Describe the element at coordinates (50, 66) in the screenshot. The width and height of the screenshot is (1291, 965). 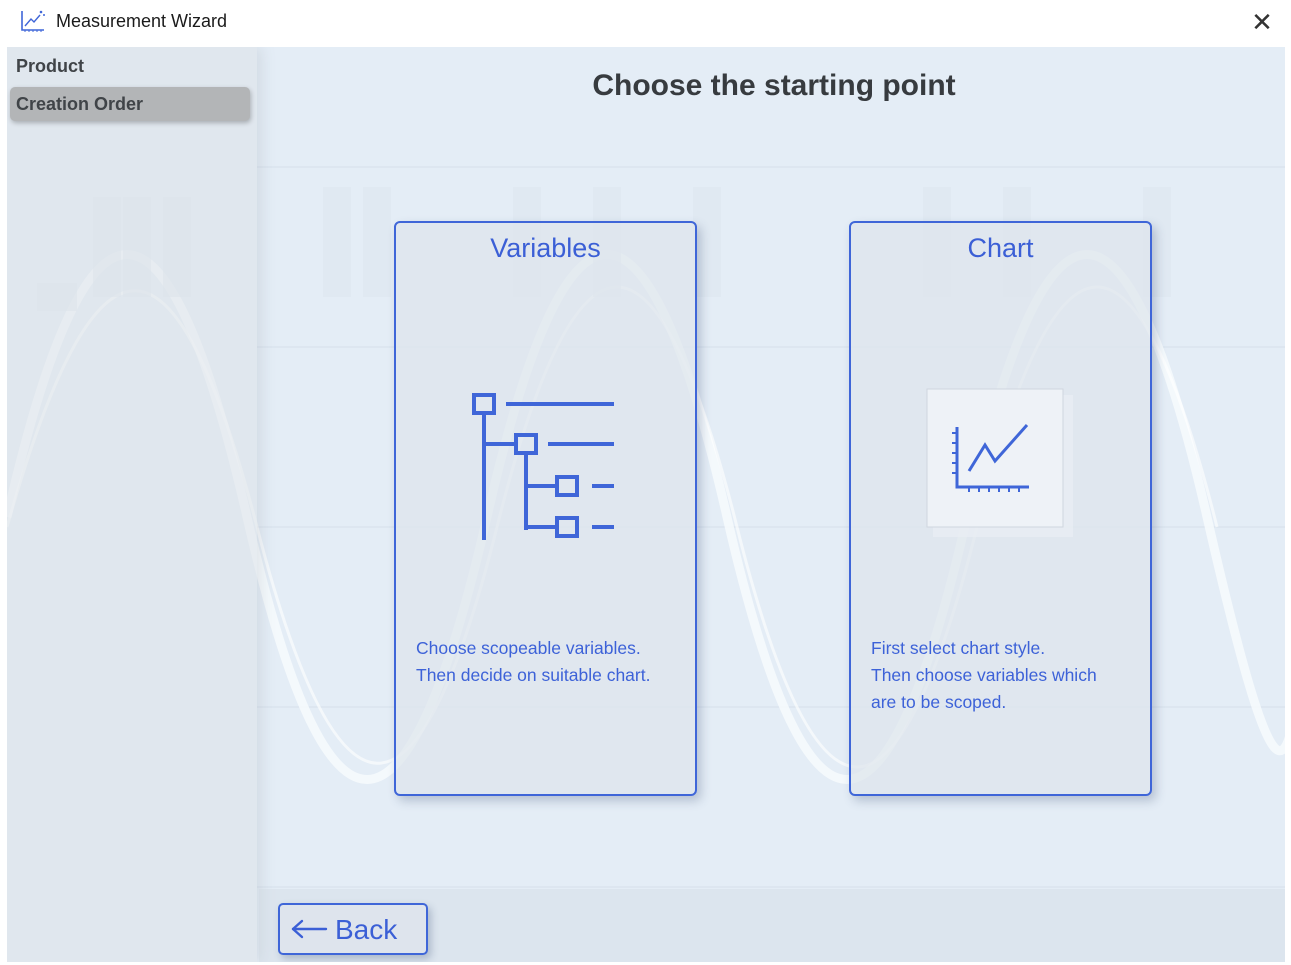
I see `sidebar-item-label: Product` at that location.